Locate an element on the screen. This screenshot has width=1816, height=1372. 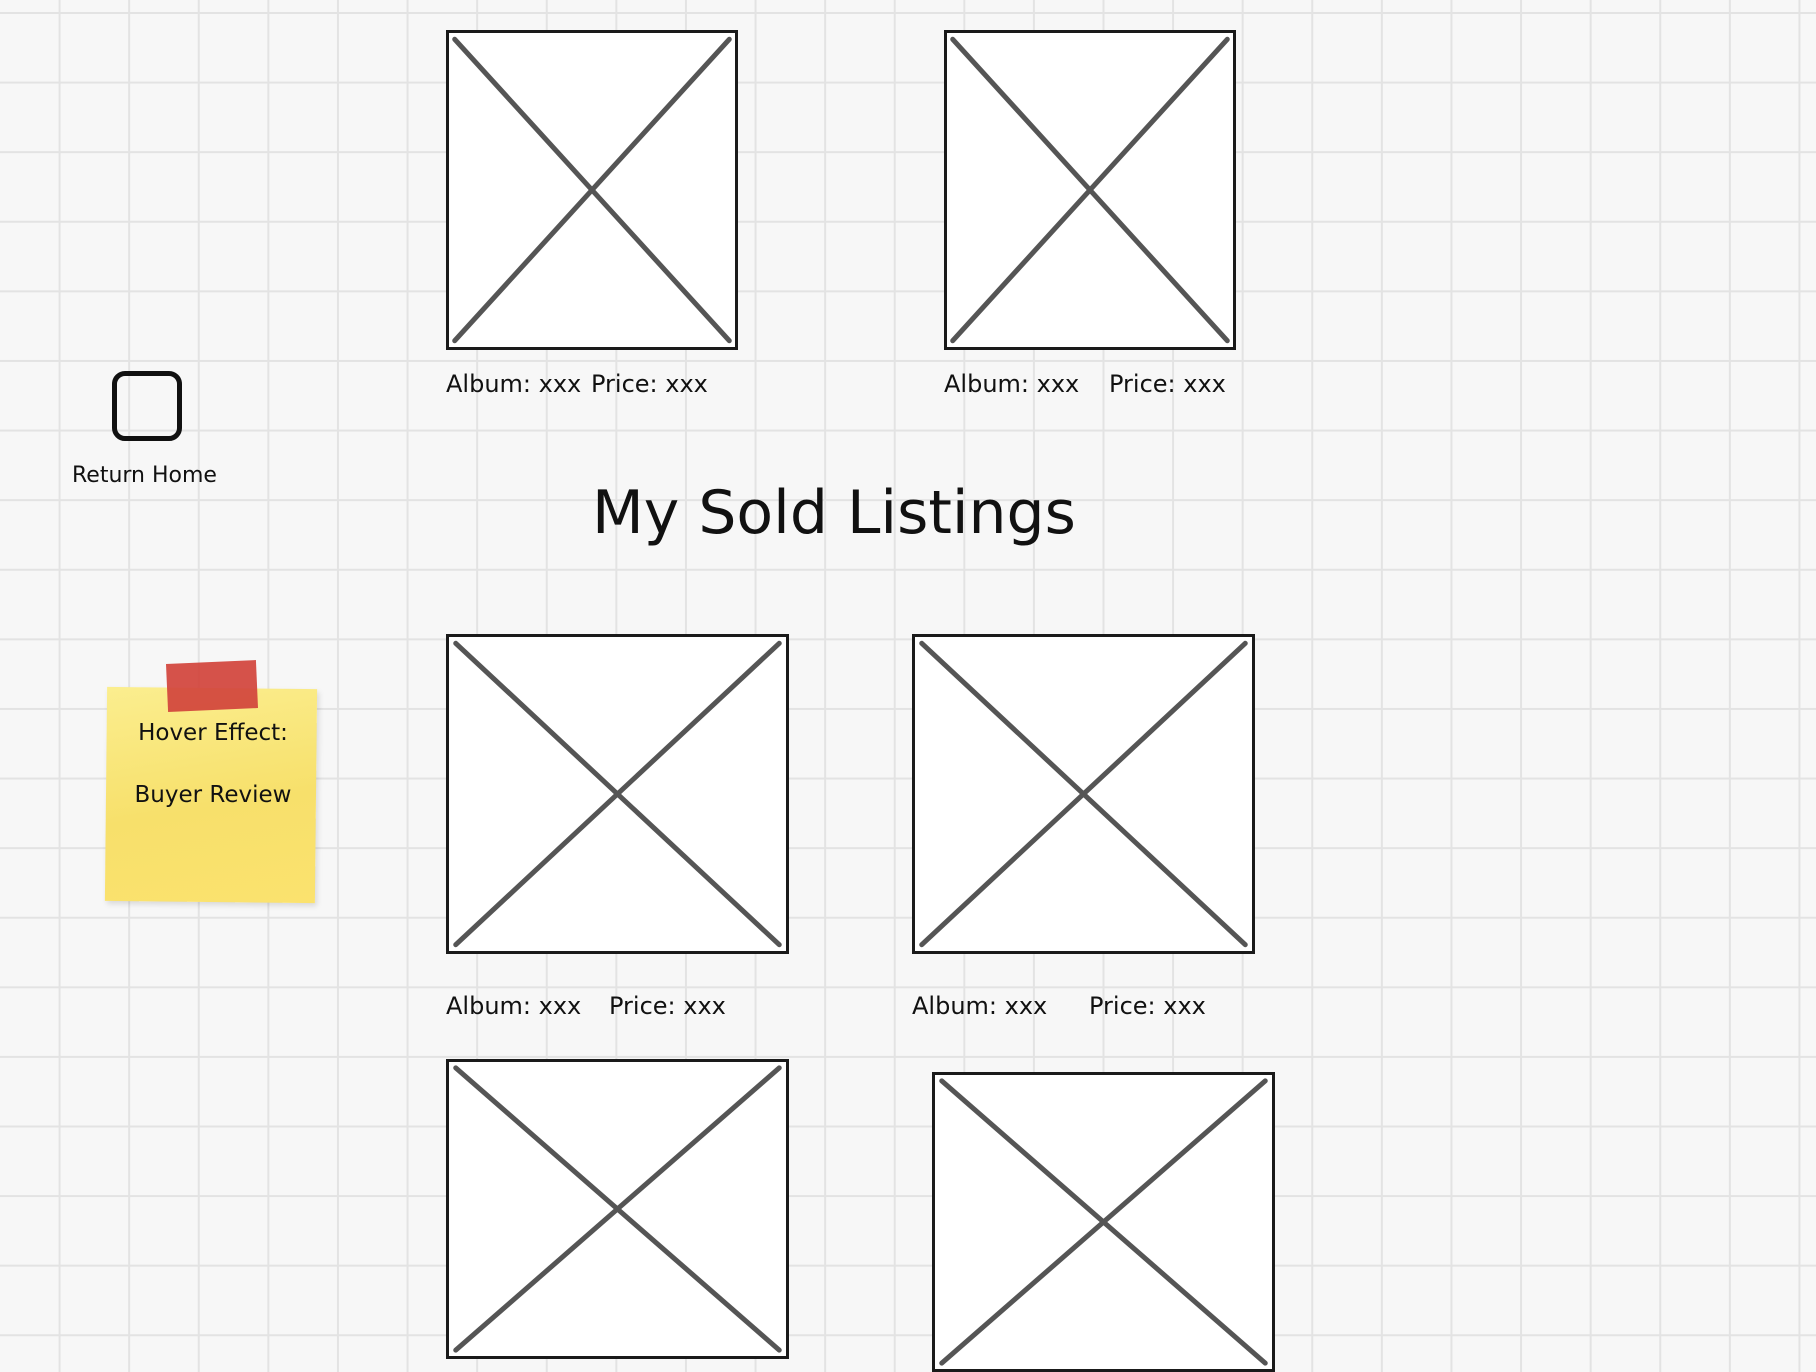
return-home-label: Return Home is located at coordinates (144, 475).